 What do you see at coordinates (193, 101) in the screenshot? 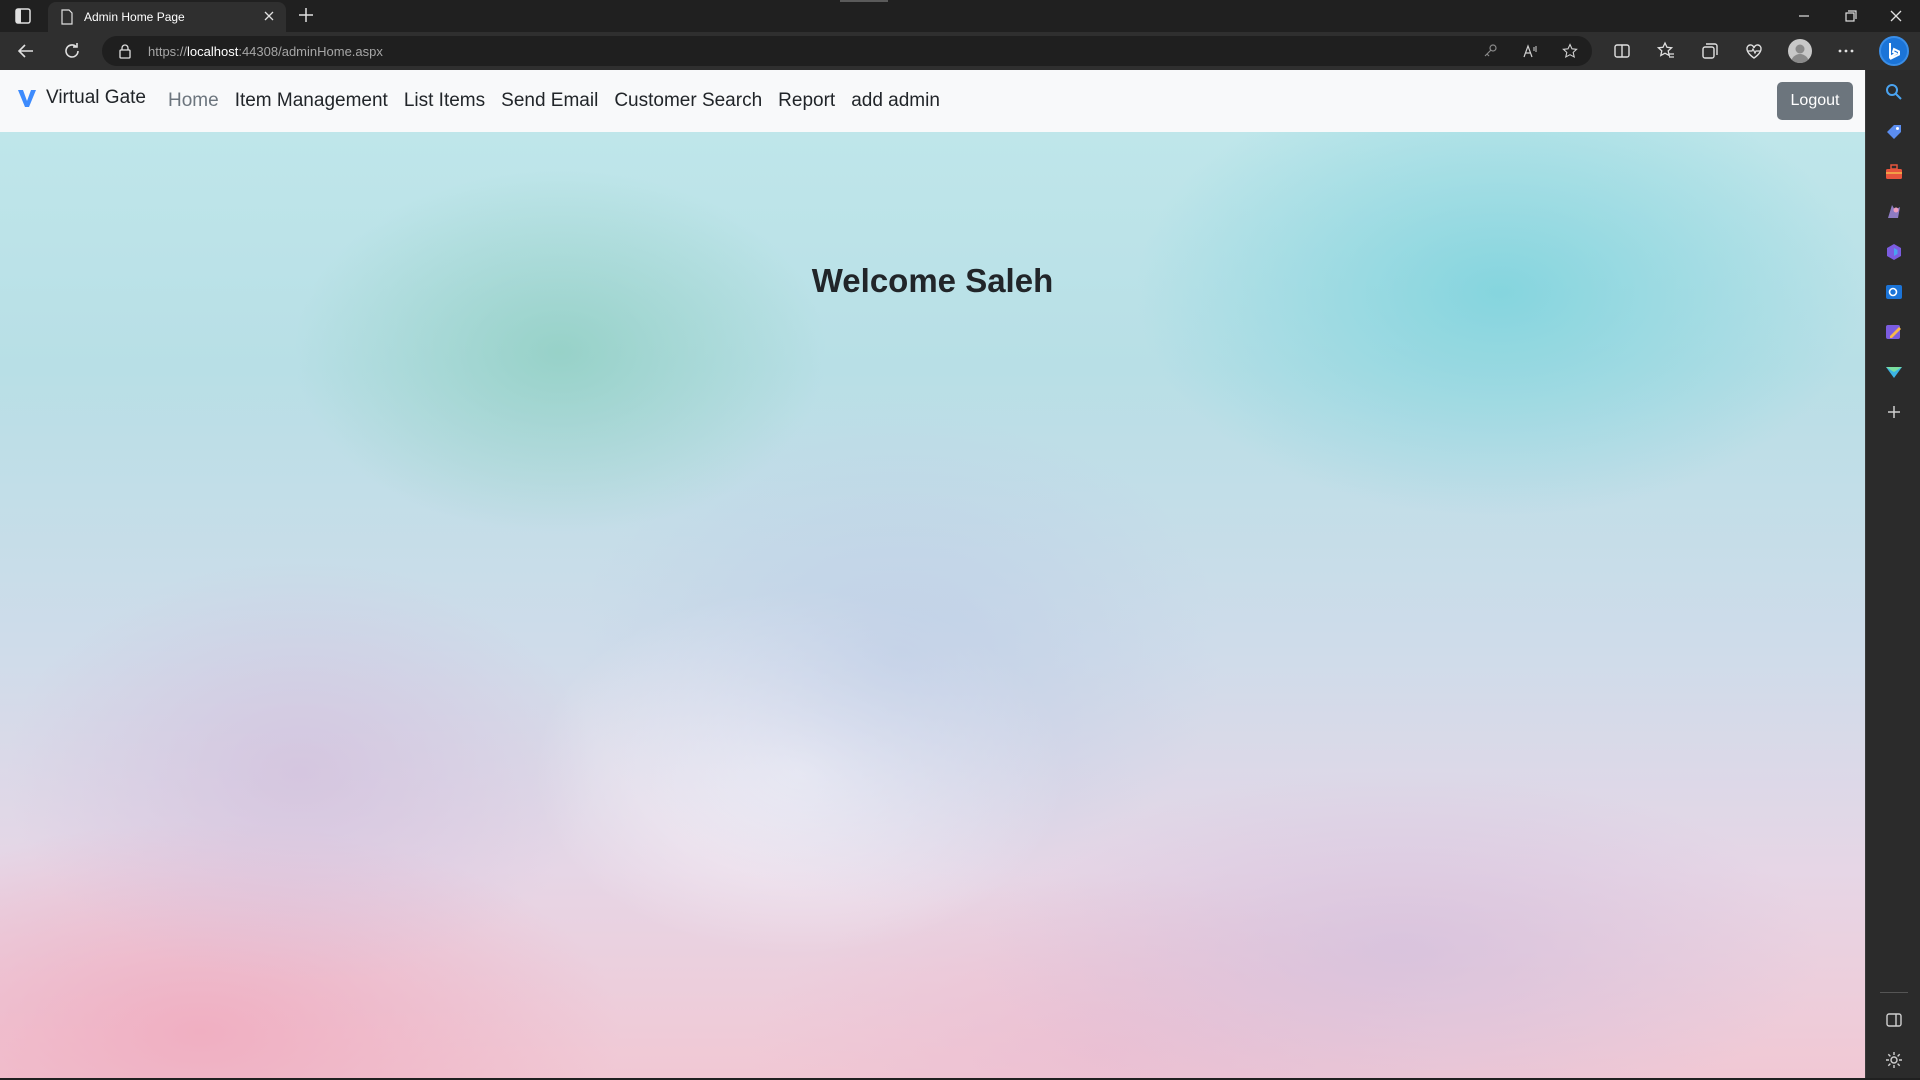
I see `nav-home: Home` at bounding box center [193, 101].